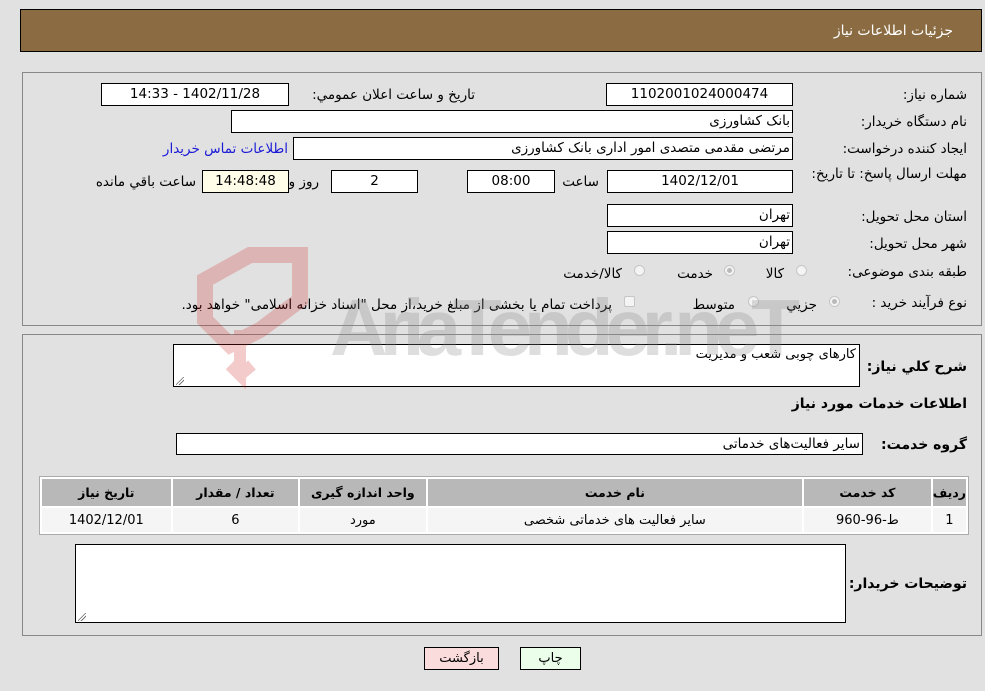 This screenshot has height=691, width=985. Describe the element at coordinates (700, 215) in the screenshot. I see `province-field: تهران` at that location.